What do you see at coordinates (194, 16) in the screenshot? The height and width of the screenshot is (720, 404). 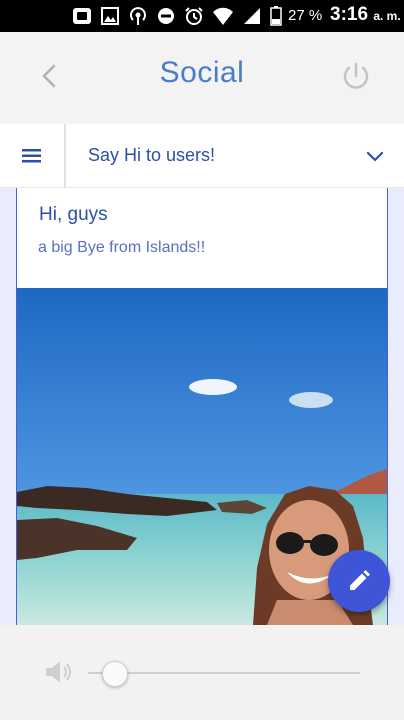 I see `alarm-icon` at bounding box center [194, 16].